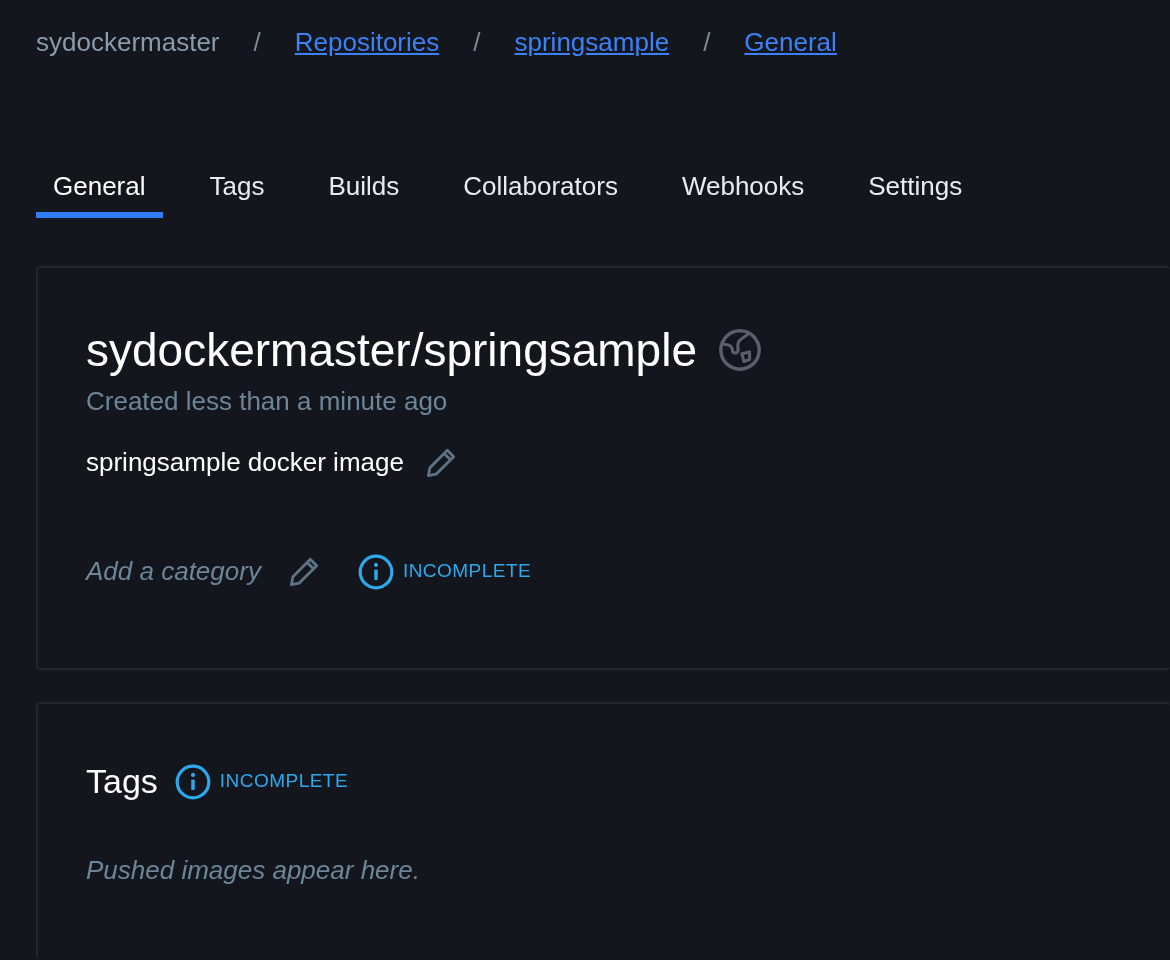  Describe the element at coordinates (592, 42) in the screenshot. I see `breadcrumb-link: springsample` at that location.